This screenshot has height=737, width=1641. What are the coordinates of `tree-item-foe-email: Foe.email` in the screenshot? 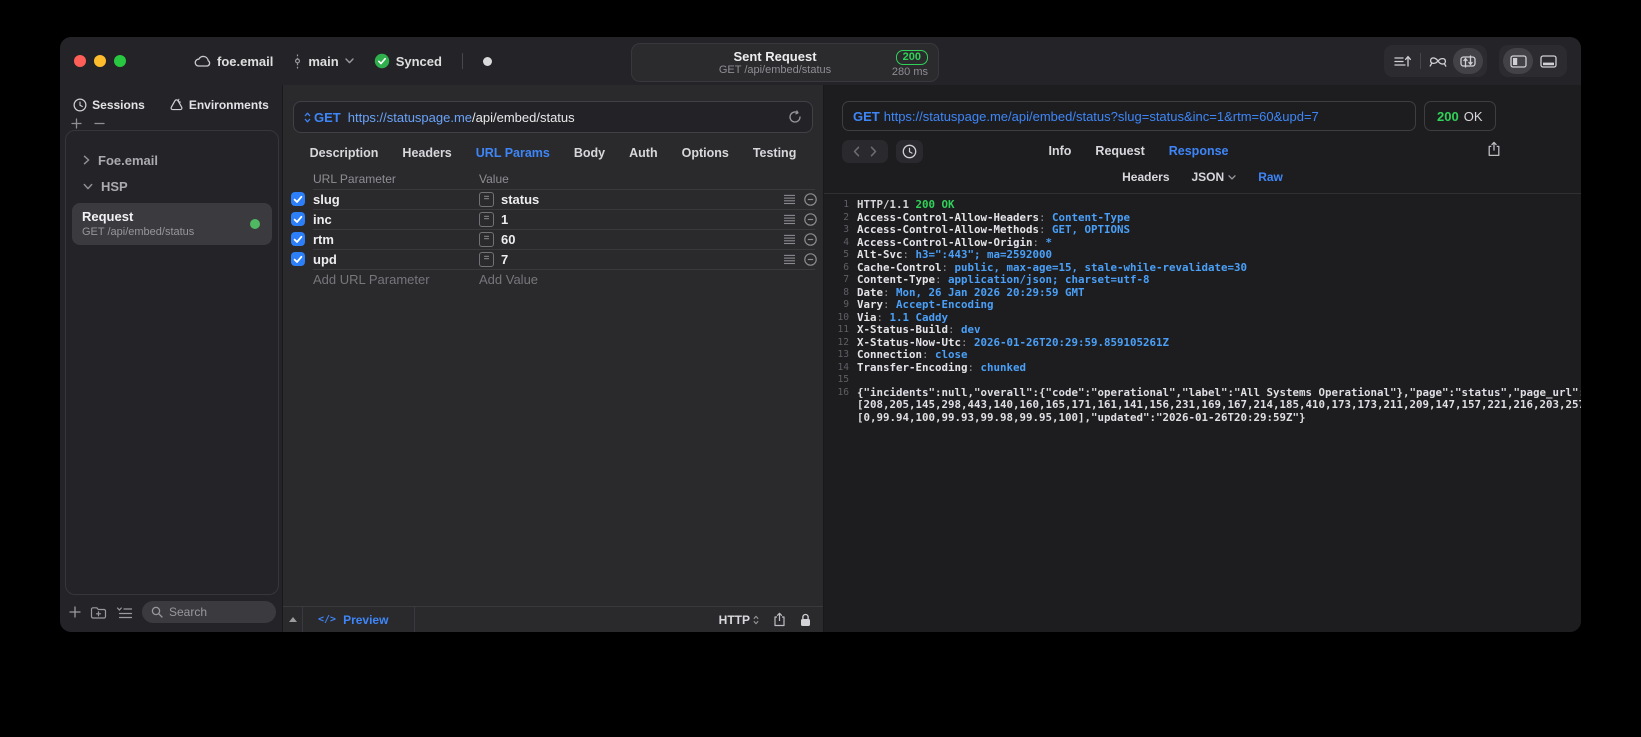 It's located at (172, 160).